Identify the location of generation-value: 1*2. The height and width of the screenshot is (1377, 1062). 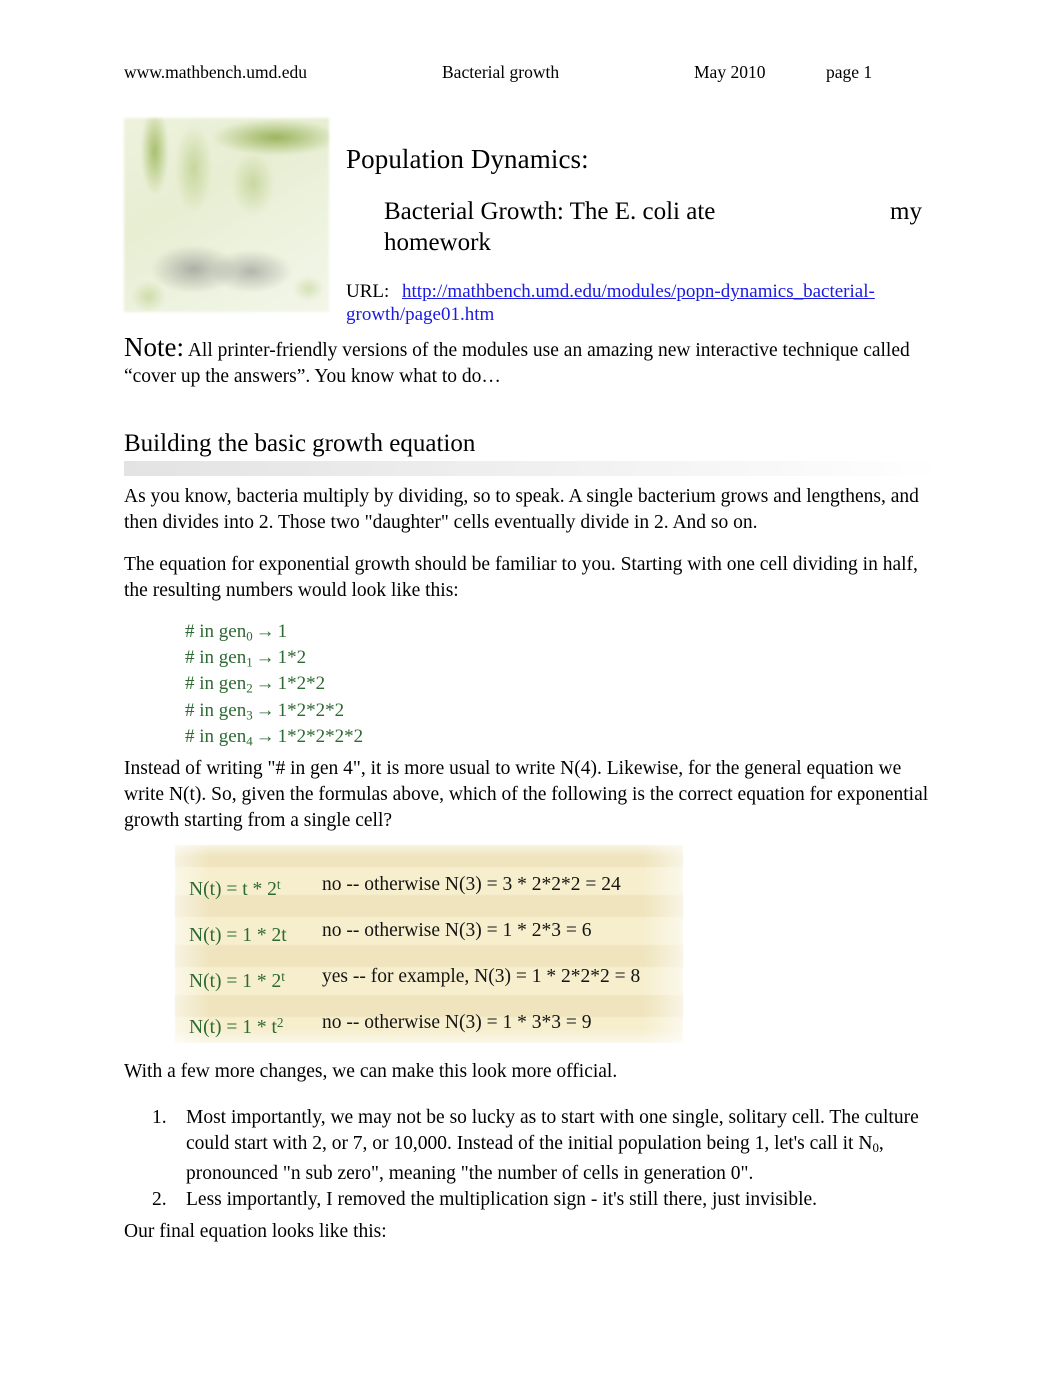
(292, 658).